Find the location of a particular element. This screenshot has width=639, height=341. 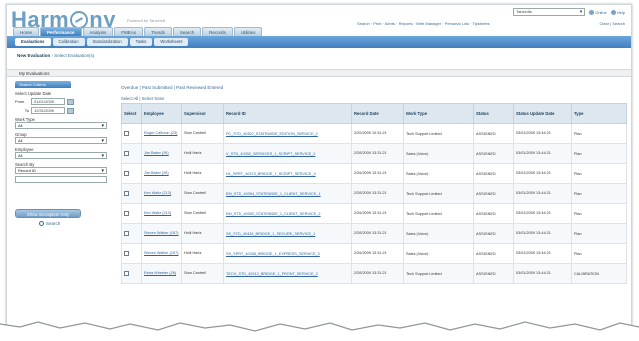

col-select: Select is located at coordinates (131, 113).